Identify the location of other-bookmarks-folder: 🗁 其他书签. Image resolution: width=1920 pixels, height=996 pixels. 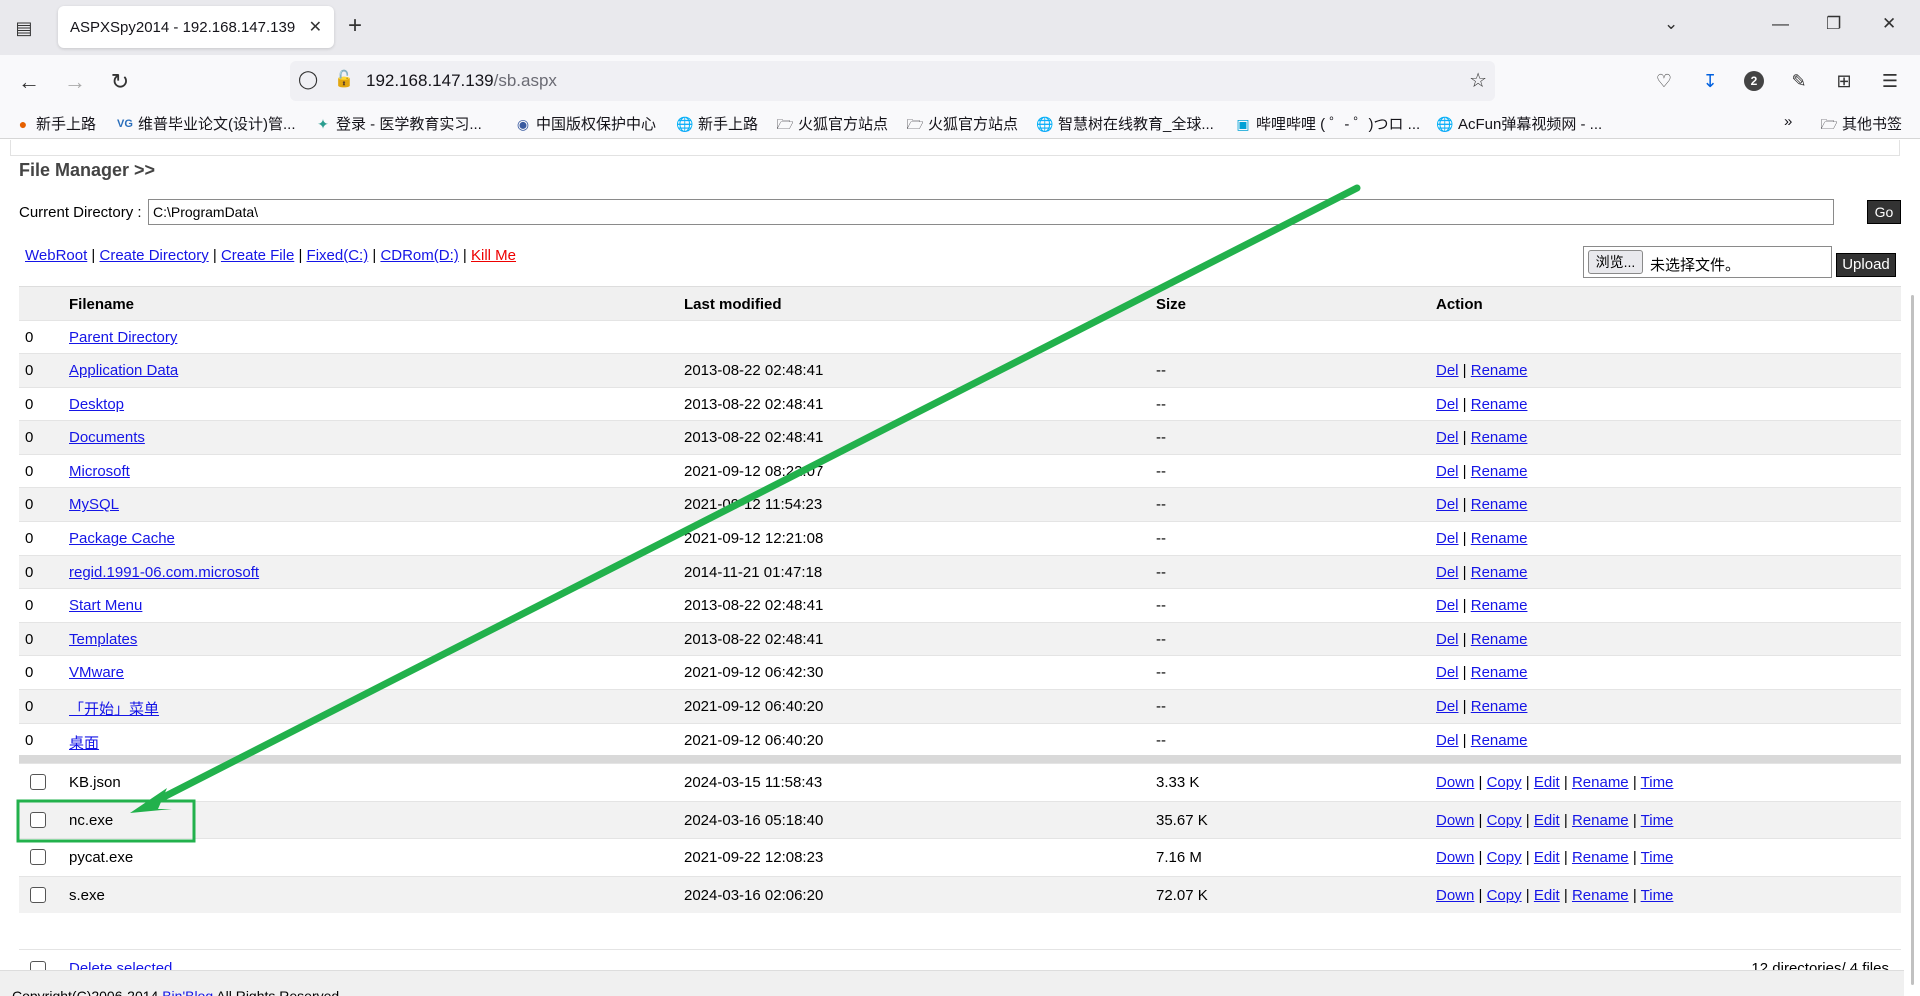
(1861, 123).